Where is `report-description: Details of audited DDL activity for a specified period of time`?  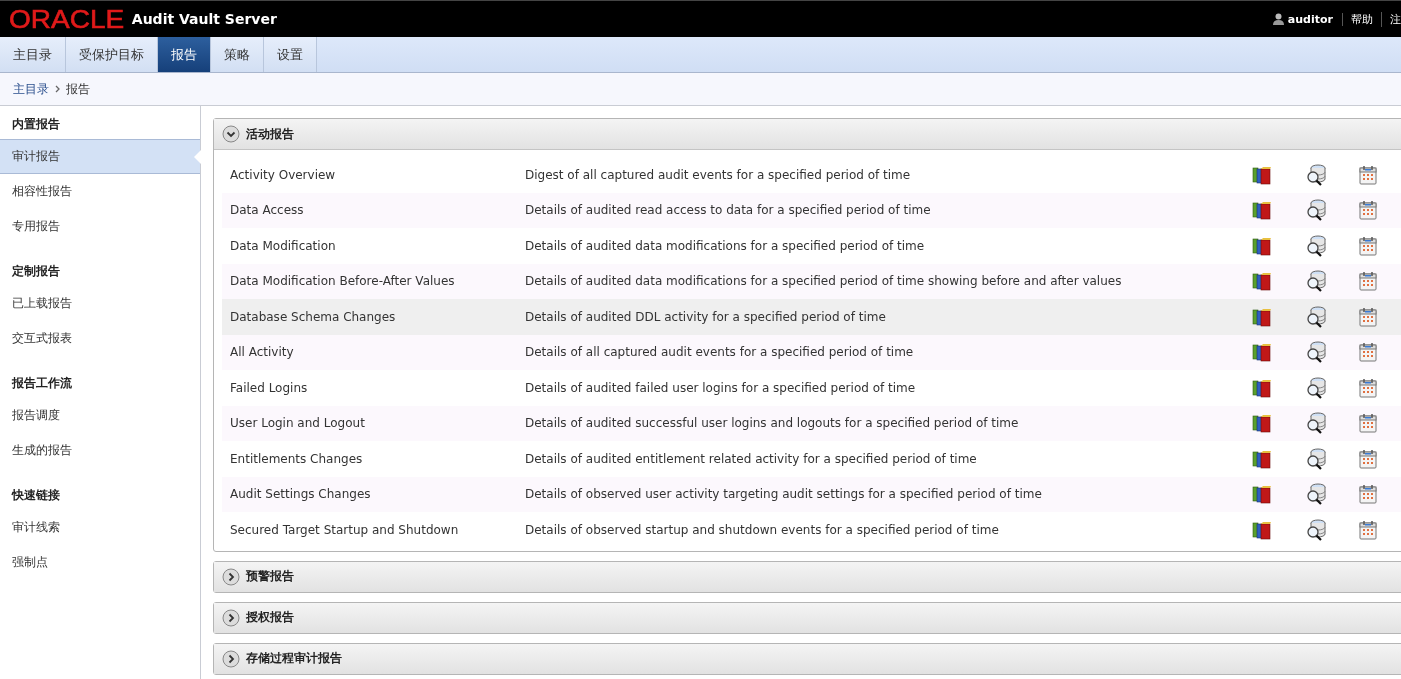 report-description: Details of audited DDL activity for a specified period of time is located at coordinates (706, 316).